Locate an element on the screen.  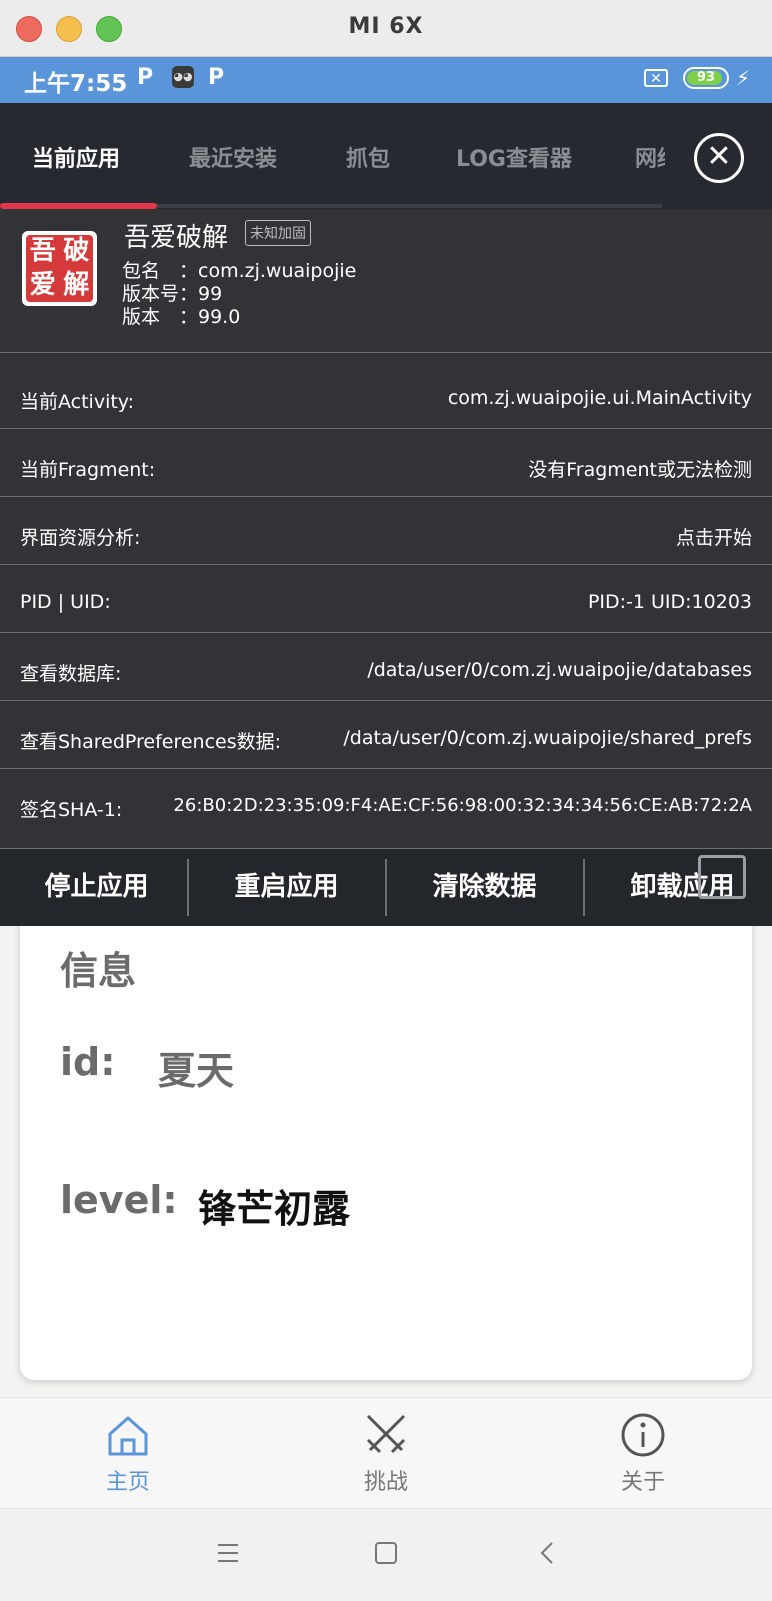
parking-icon-2: P is located at coordinates (216, 77).